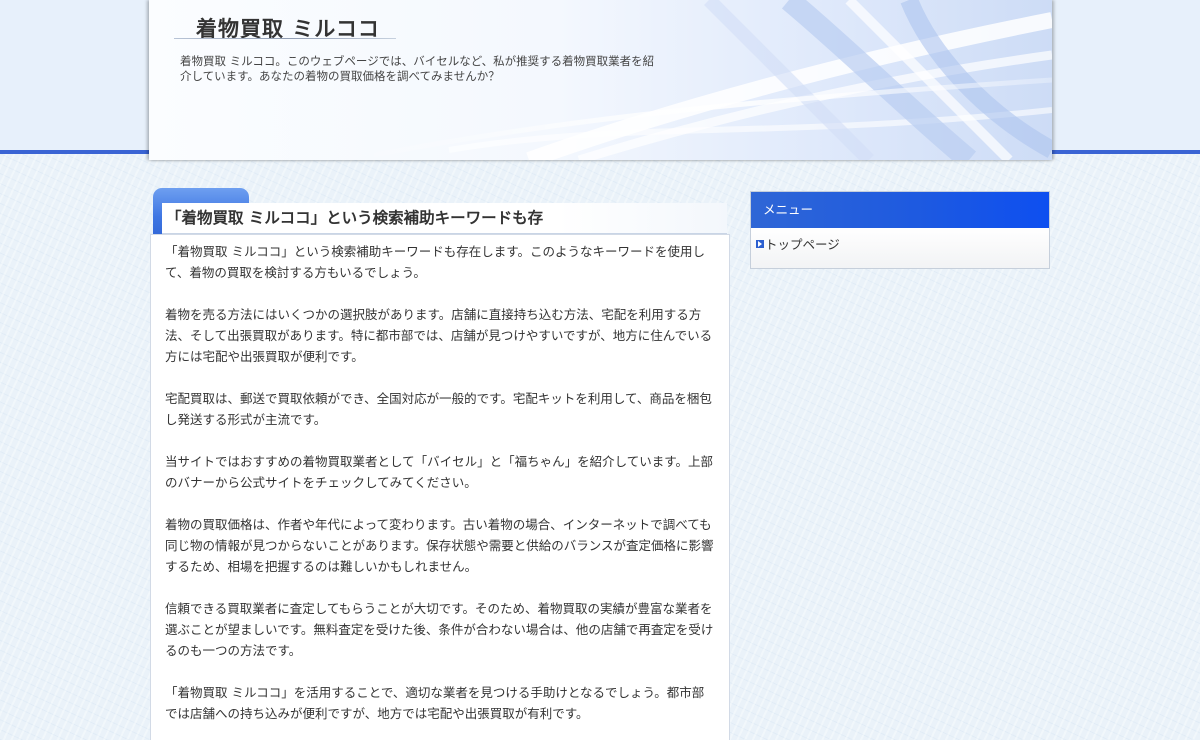 The width and height of the screenshot is (1200, 740). What do you see at coordinates (760, 243) in the screenshot?
I see `arrow-right-icon` at bounding box center [760, 243].